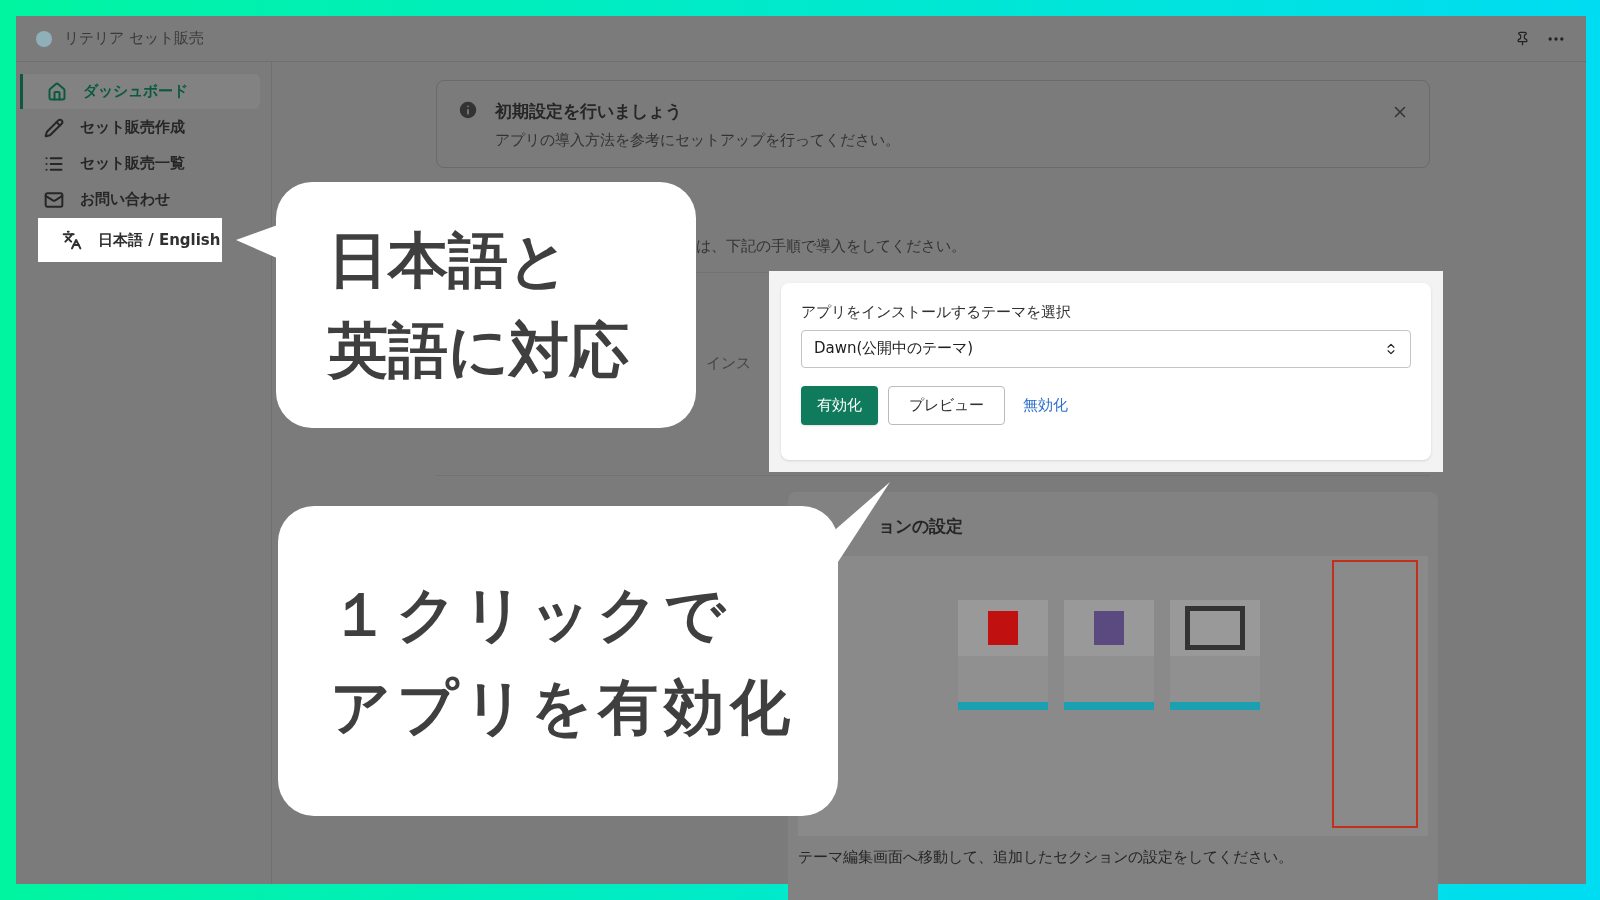  I want to click on callout-text: 日本語と 英語に対応, so click(478, 305).